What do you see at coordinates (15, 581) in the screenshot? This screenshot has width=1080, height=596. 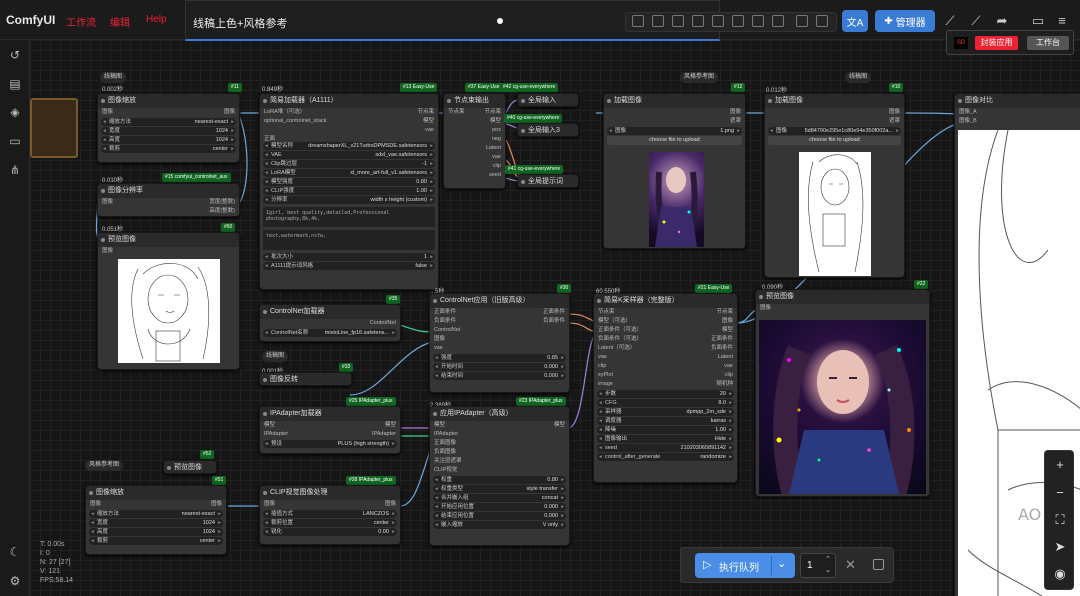 I see `settings-icon: ⚙` at bounding box center [15, 581].